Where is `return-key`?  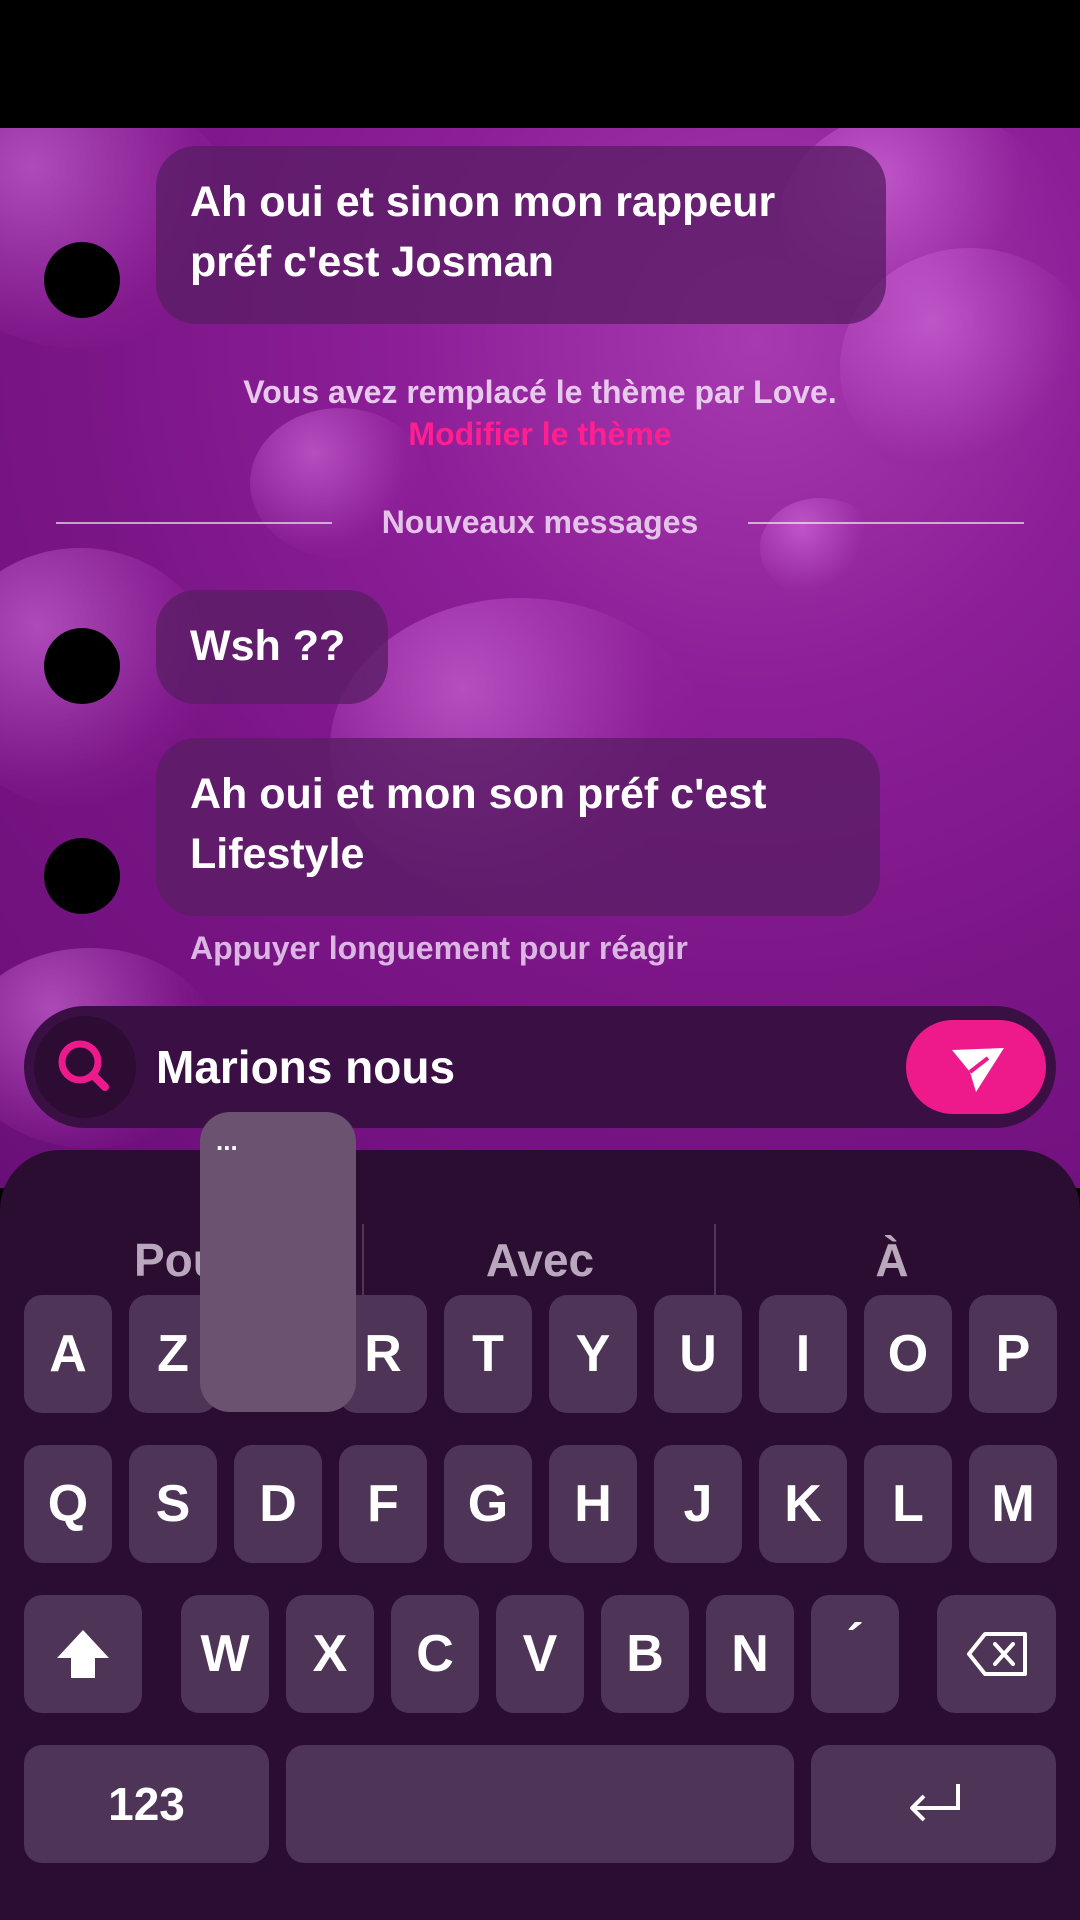
return-key is located at coordinates (933, 1804).